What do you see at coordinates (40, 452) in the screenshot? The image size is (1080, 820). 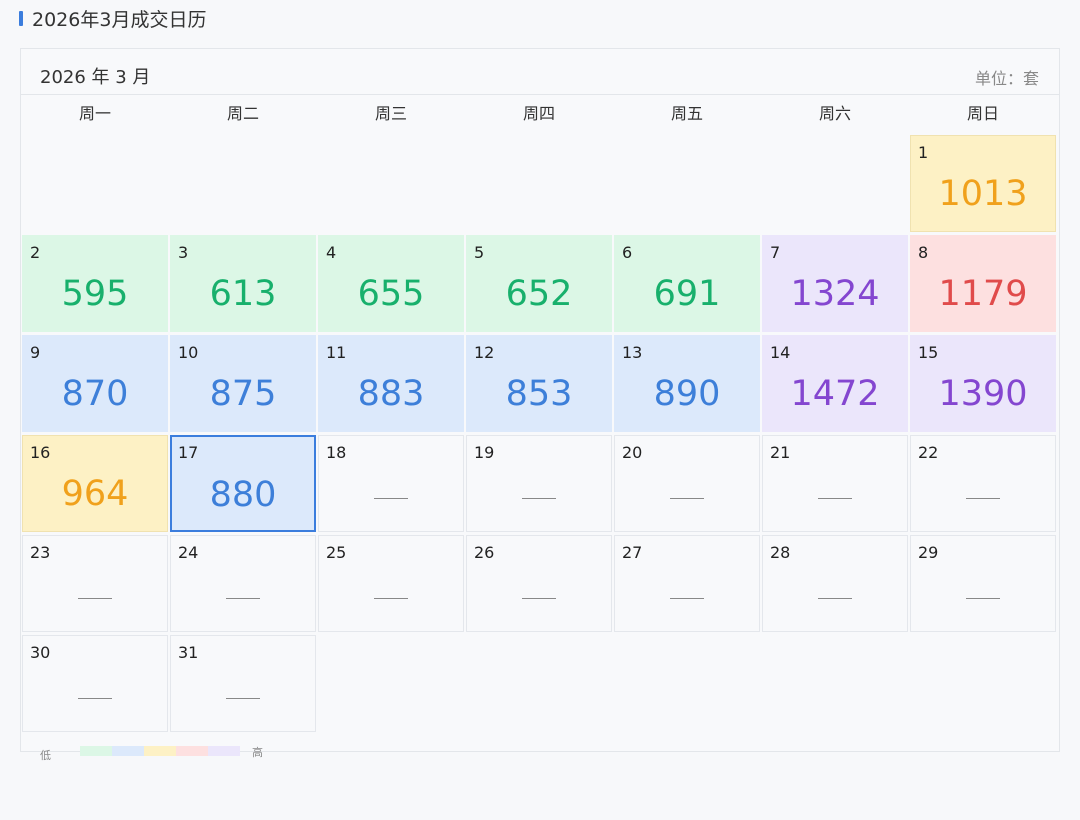 I see `day-number: 16` at bounding box center [40, 452].